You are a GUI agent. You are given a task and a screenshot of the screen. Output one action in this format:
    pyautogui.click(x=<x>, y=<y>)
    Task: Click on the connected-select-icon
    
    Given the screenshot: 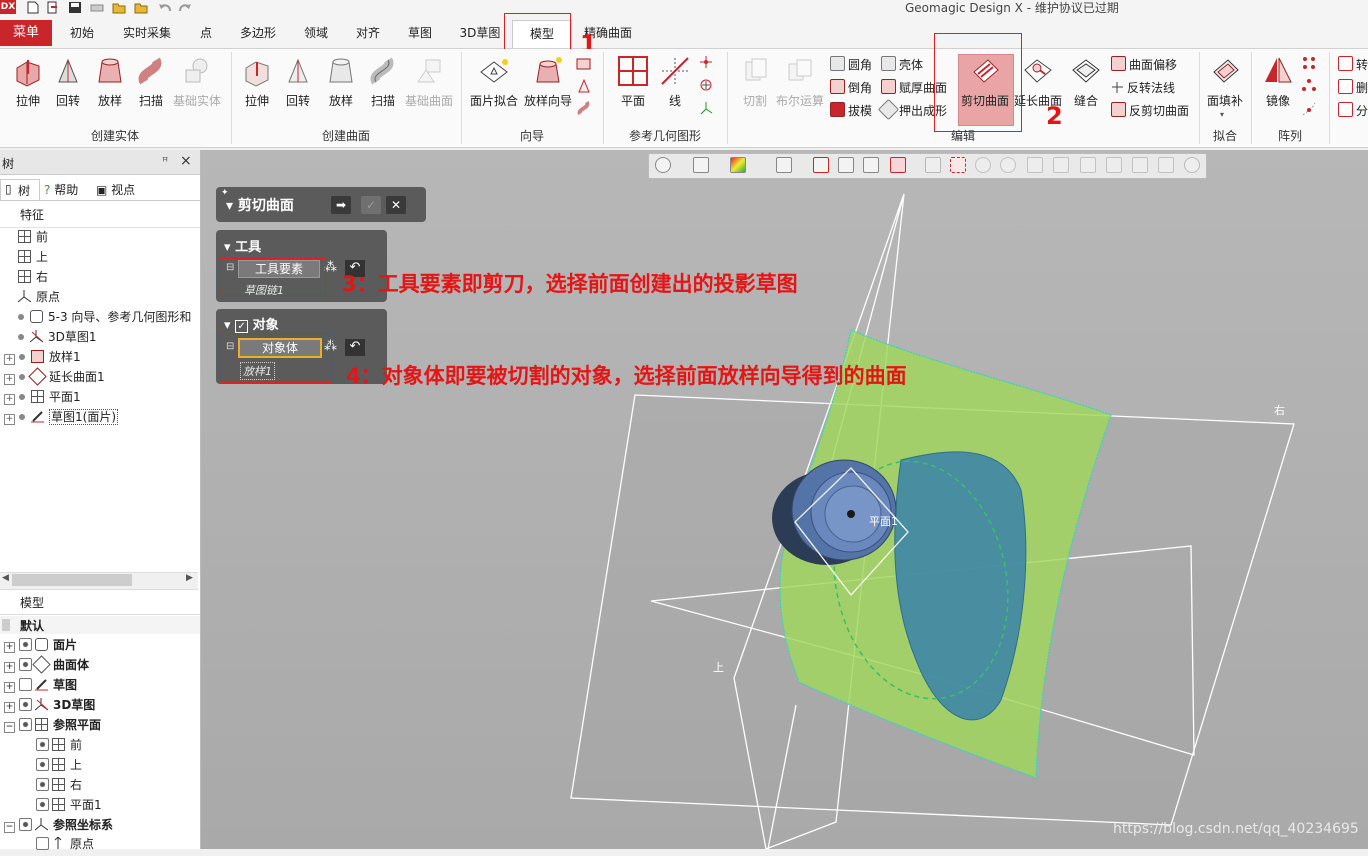 What is the action you would take?
    pyautogui.click(x=1166, y=165)
    